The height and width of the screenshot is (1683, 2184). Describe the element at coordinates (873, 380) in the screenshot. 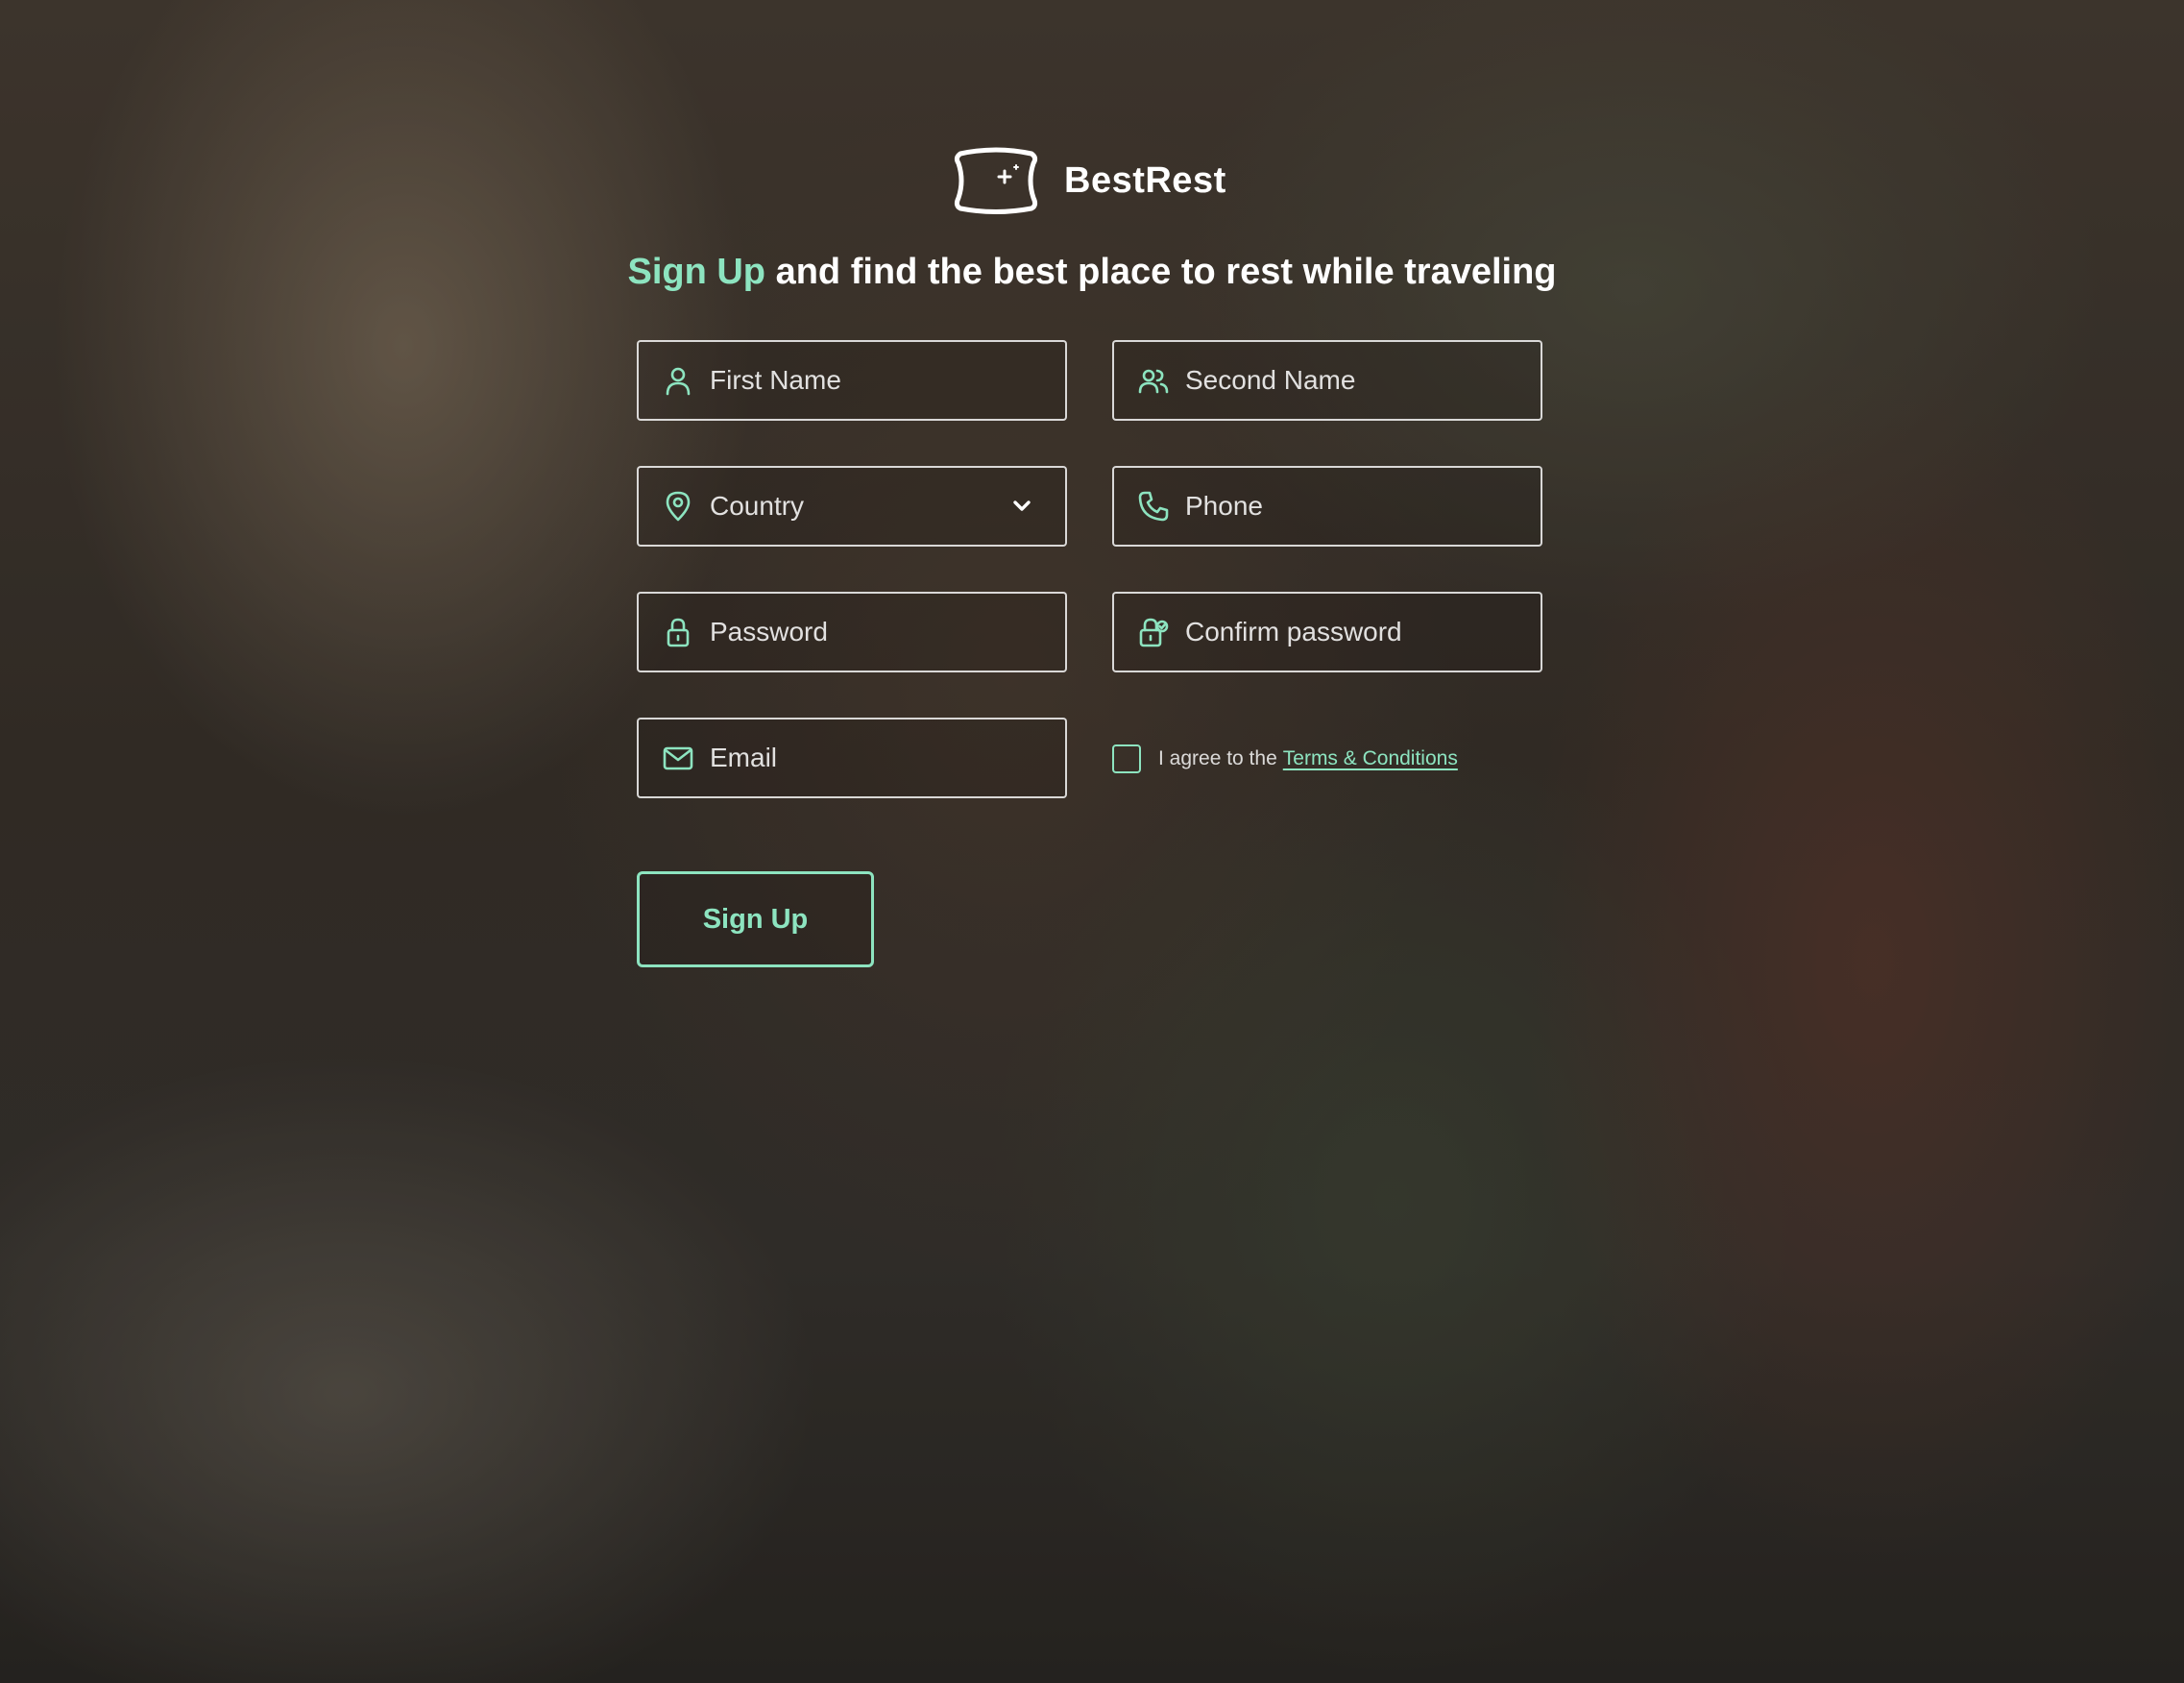

I see `first-name-input` at that location.